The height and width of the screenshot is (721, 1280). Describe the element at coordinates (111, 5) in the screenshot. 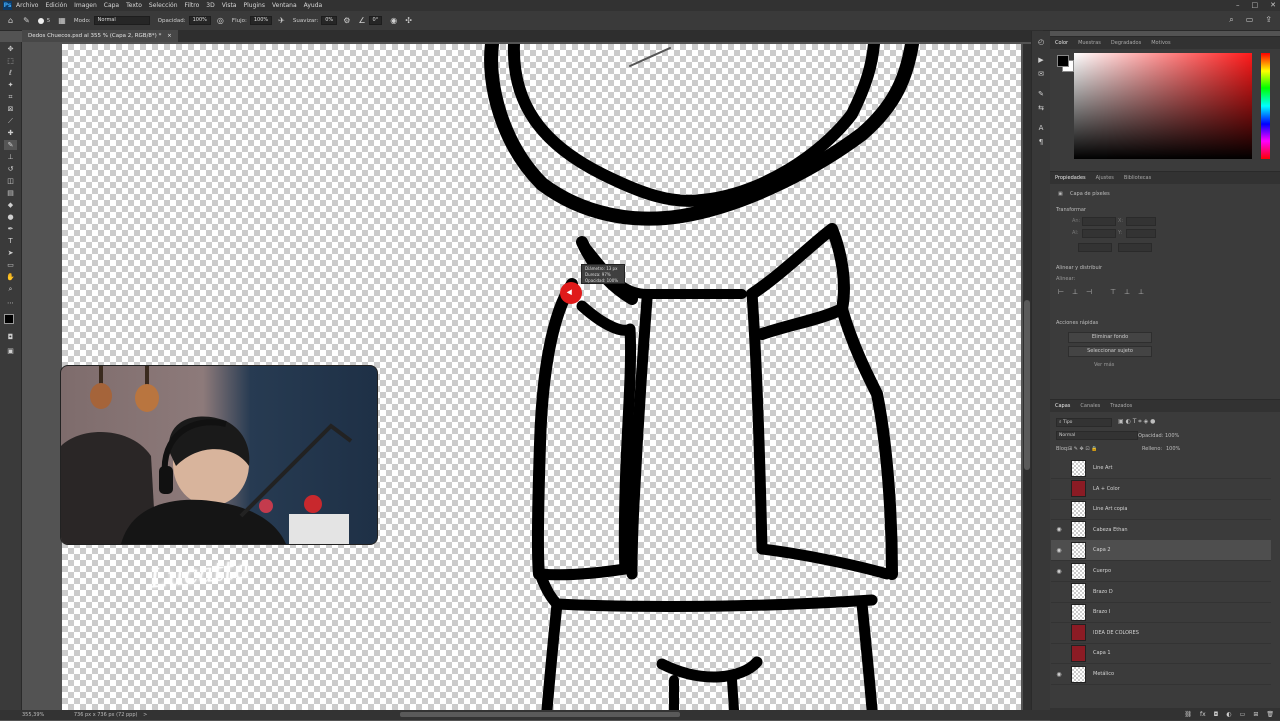

I see `menu-capa: Capa` at that location.